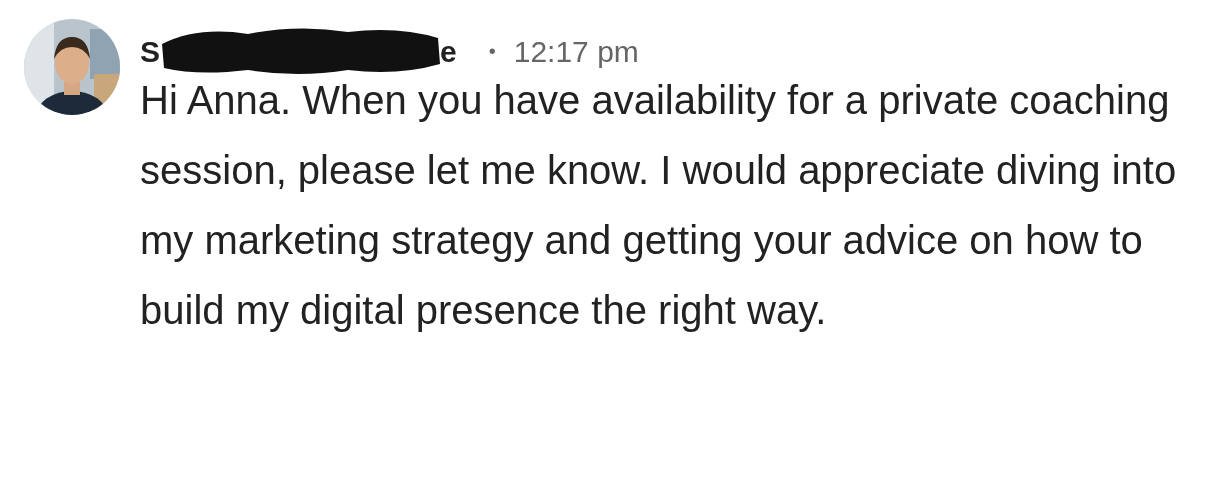 This screenshot has height=502, width=1228. Describe the element at coordinates (448, 51) in the screenshot. I see `sender-name: e` at that location.